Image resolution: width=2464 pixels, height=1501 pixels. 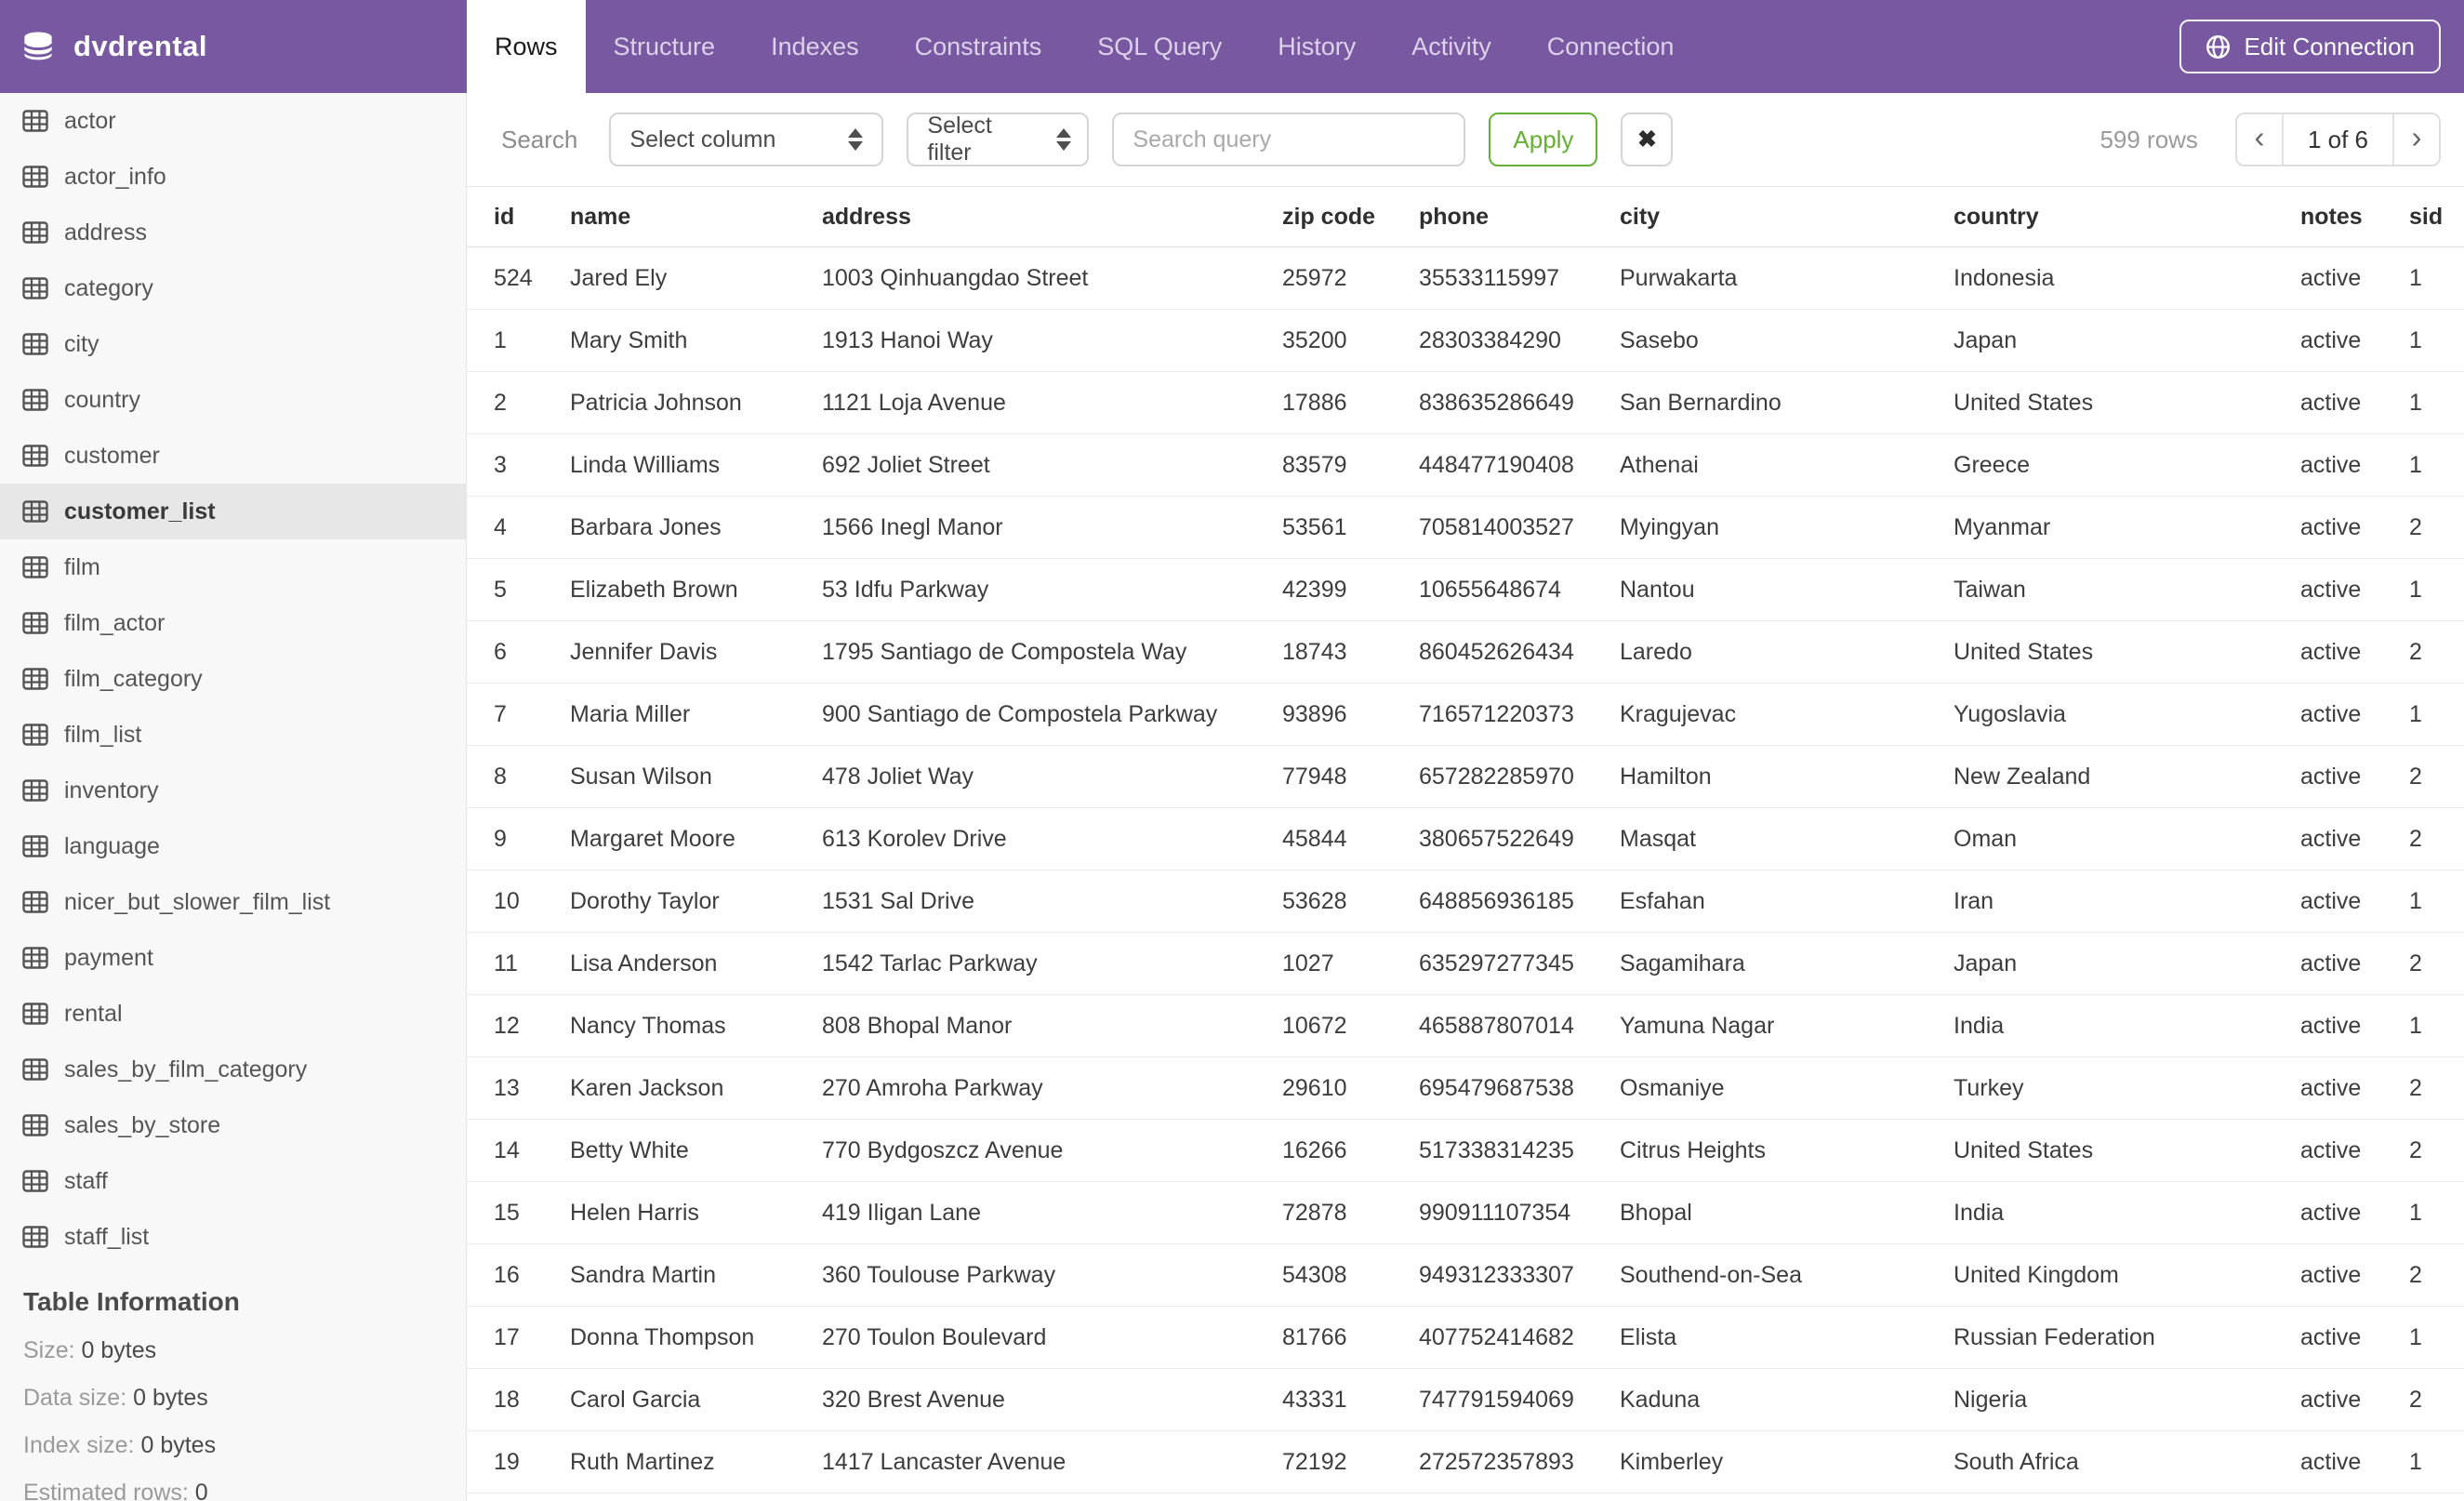 What do you see at coordinates (2423, 216) in the screenshot?
I see `column-header-sid: sid` at bounding box center [2423, 216].